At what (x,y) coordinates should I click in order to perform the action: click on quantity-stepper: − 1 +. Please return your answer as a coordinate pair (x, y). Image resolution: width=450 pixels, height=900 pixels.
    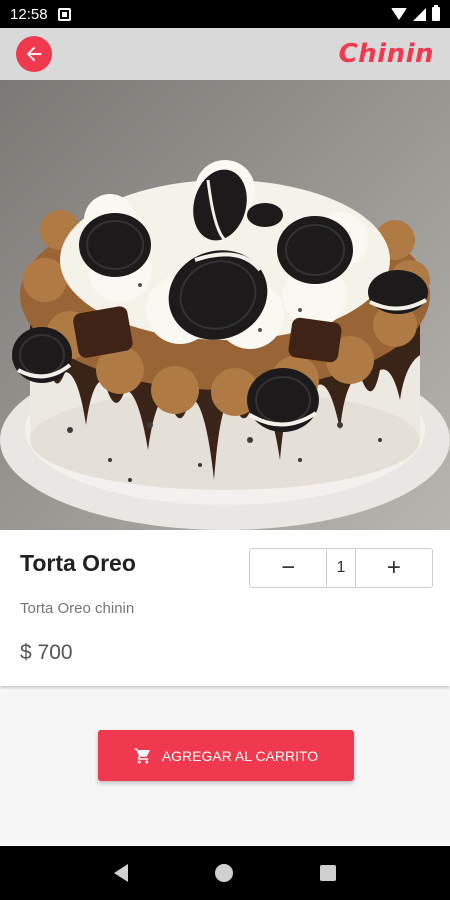
    Looking at the image, I should click on (341, 568).